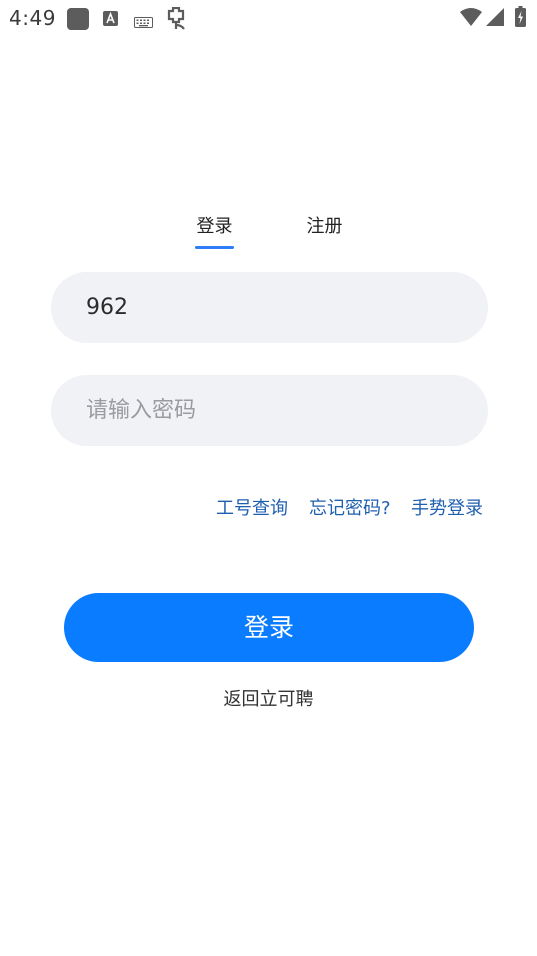  I want to click on font-a-icon, so click(110, 20).